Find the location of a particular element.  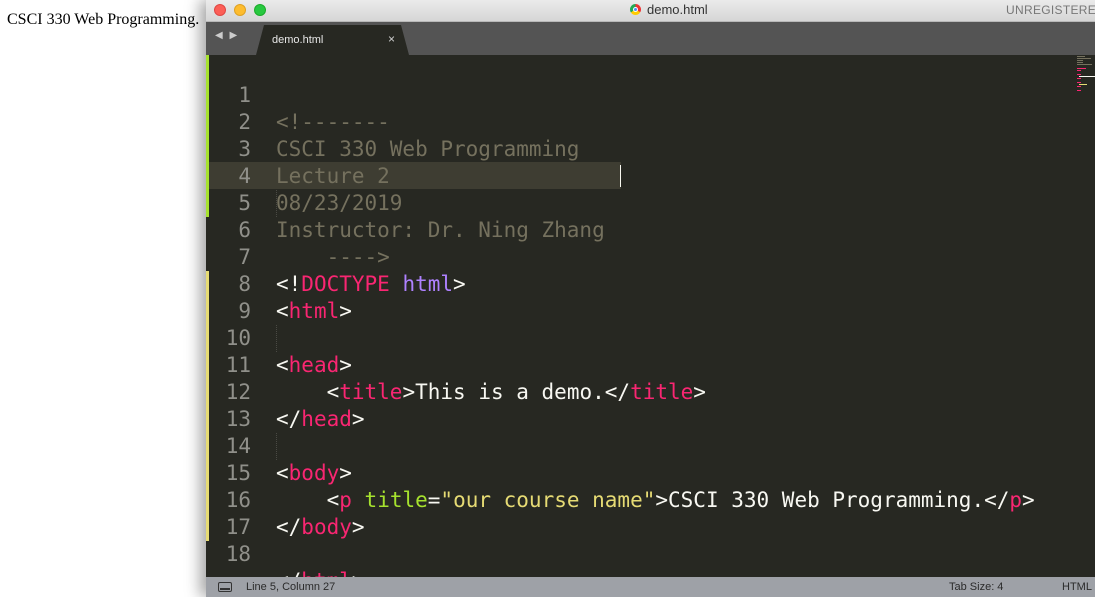

window-title: demo.html is located at coordinates (677, 9).